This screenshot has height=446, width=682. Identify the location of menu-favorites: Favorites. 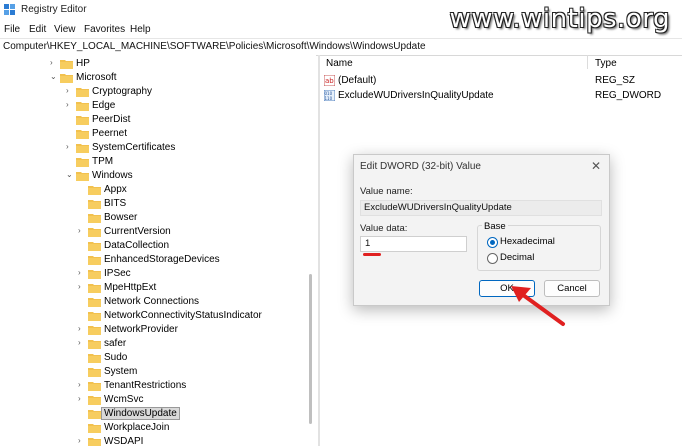
(104, 29).